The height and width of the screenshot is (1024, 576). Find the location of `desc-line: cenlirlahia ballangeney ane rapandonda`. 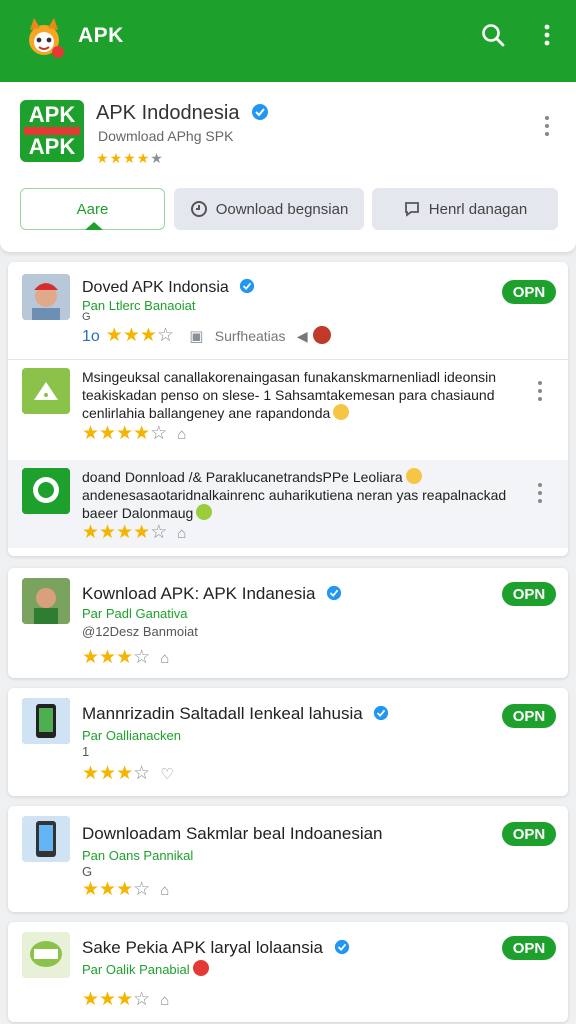

desc-line: cenlirlahia ballangeney ane rapandonda is located at coordinates (302, 413).